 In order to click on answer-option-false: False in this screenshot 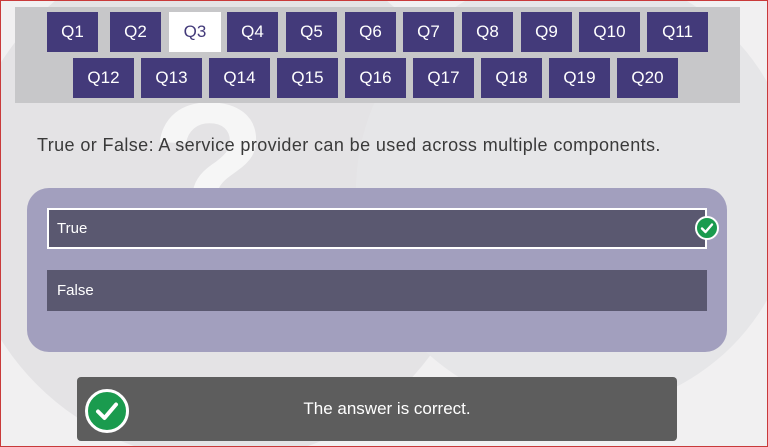, I will do `click(377, 290)`.